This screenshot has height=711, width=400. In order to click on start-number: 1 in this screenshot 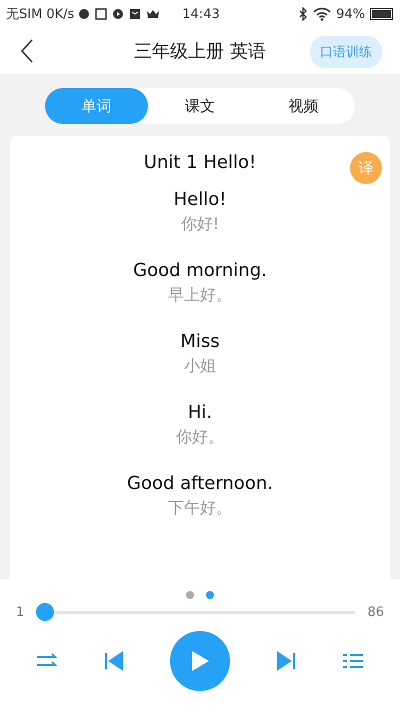, I will do `click(20, 612)`.